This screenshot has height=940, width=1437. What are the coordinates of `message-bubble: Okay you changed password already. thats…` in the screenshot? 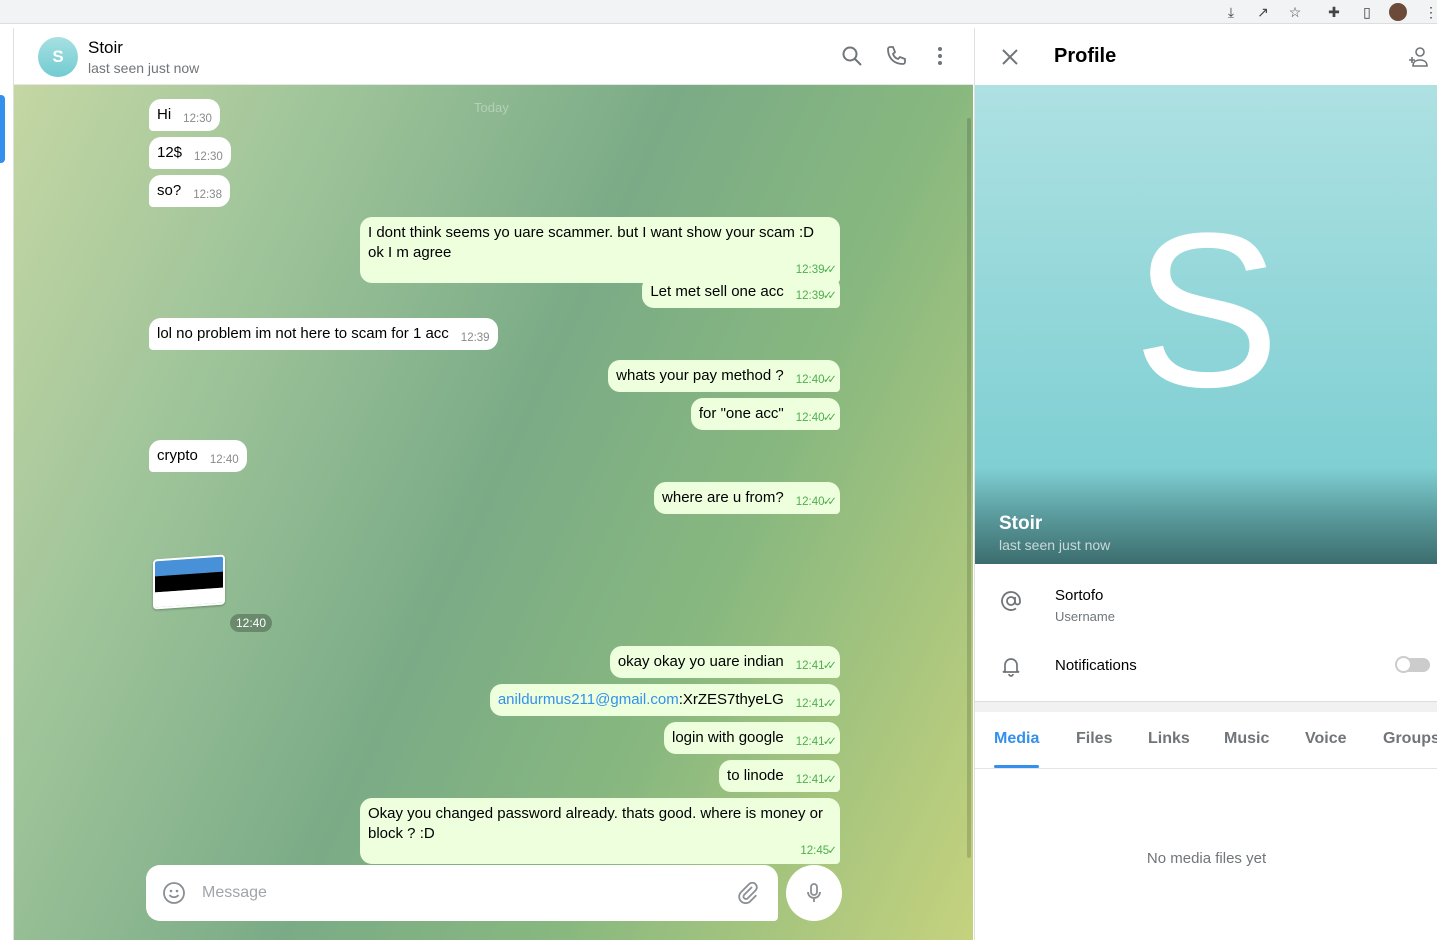 It's located at (600, 831).